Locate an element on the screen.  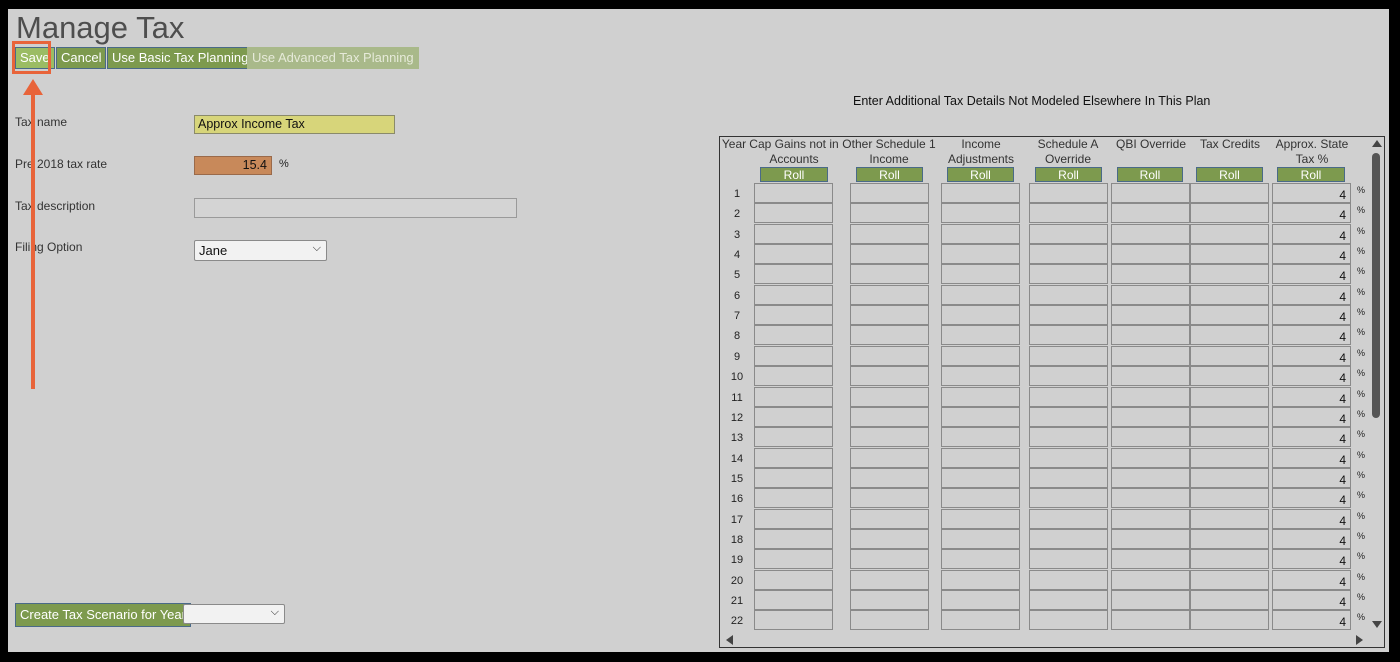
scroll-left-icon is located at coordinates (729, 640).